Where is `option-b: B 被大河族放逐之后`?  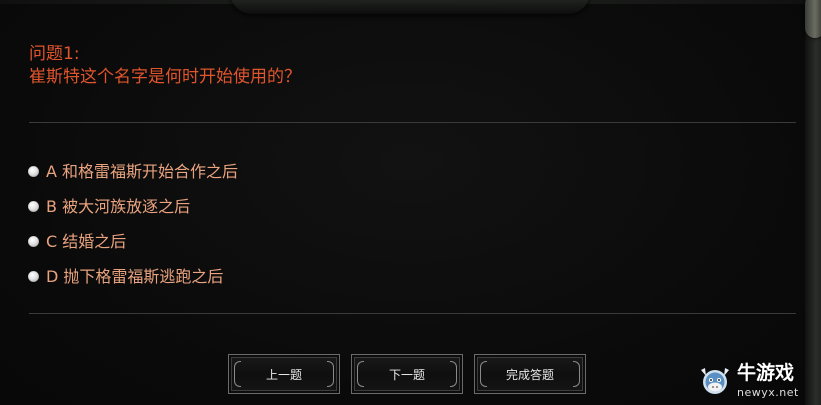 option-b: B 被大河族放逐之后 is located at coordinates (328, 206).